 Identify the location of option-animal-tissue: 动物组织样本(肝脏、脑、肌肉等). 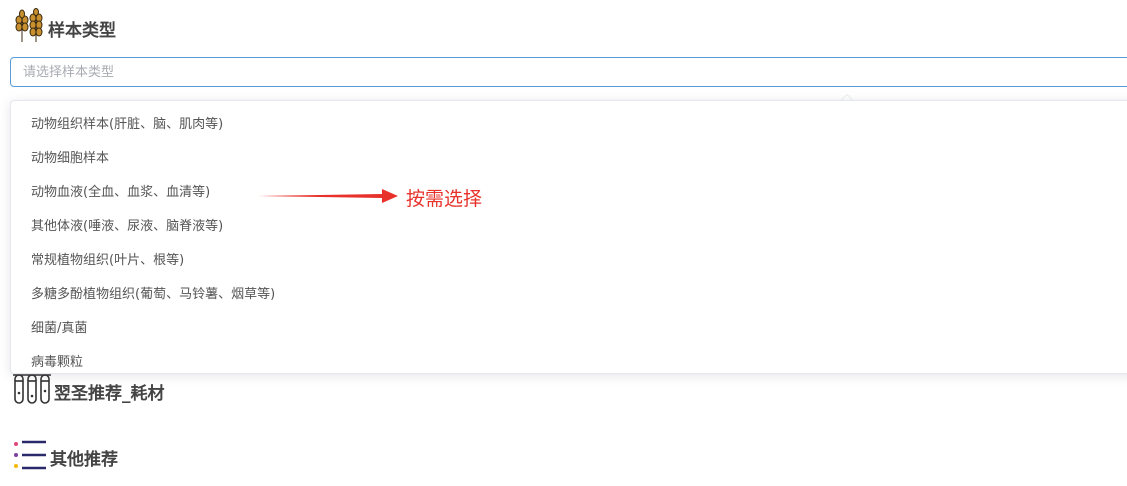
(127, 125).